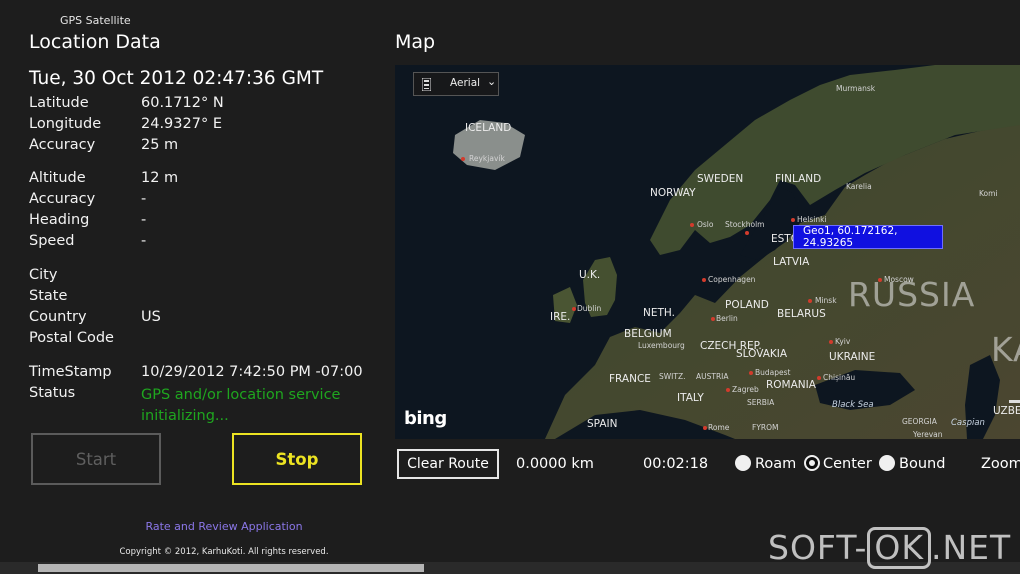 Image resolution: width=1020 pixels, height=574 pixels. I want to click on map-style-toolbar: Aerial ⌄, so click(456, 84).